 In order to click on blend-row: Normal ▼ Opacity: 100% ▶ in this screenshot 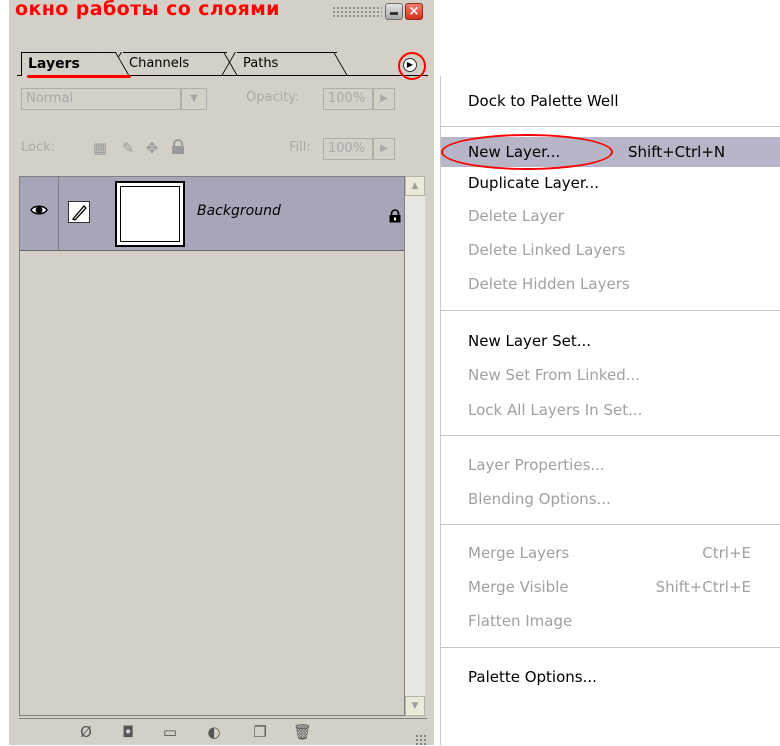, I will do `click(221, 100)`.